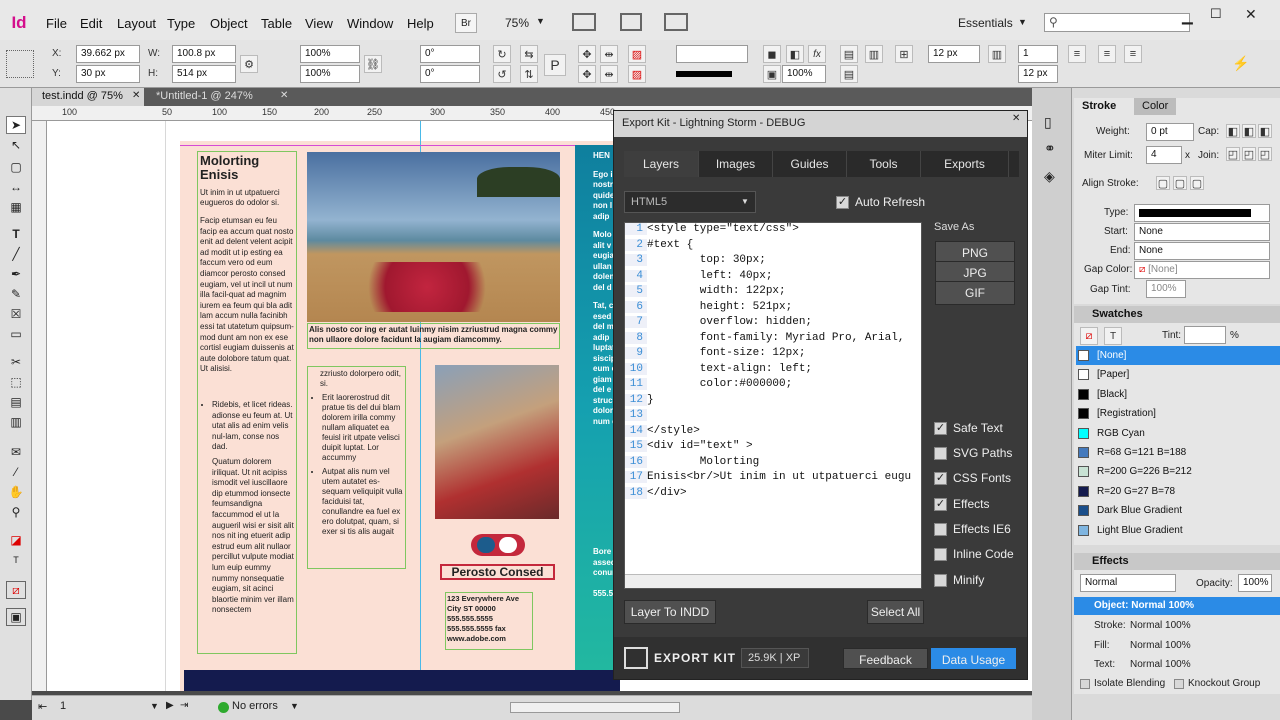 This screenshot has height=720, width=1280. Describe the element at coordinates (820, 124) in the screenshot. I see `export-kit-title: Export Kit - Lightning Storm - DEBUG` at that location.